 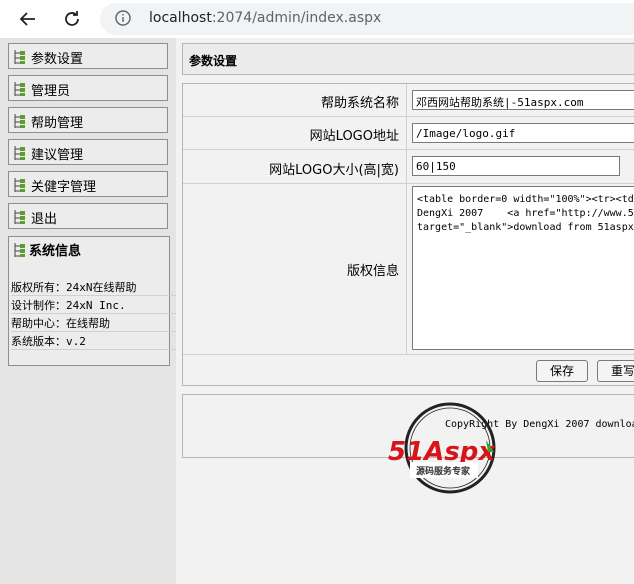 I want to click on save-button: 保存, so click(x=562, y=371).